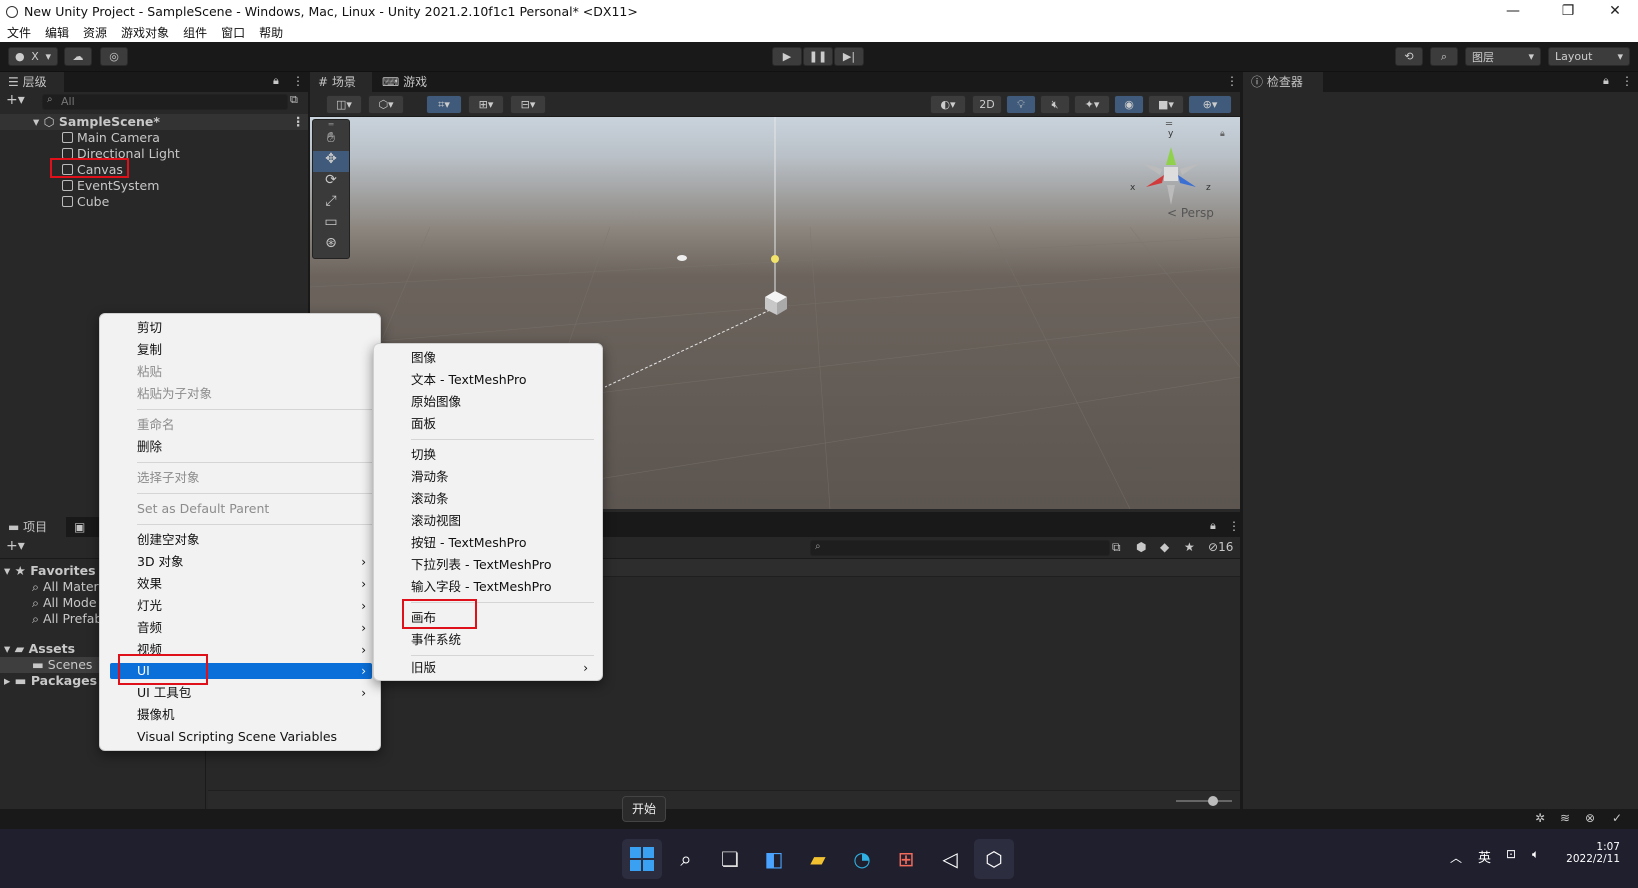 Image resolution: width=1638 pixels, height=888 pixels. What do you see at coordinates (1615, 11) in the screenshot?
I see `close-button: ✕` at bounding box center [1615, 11].